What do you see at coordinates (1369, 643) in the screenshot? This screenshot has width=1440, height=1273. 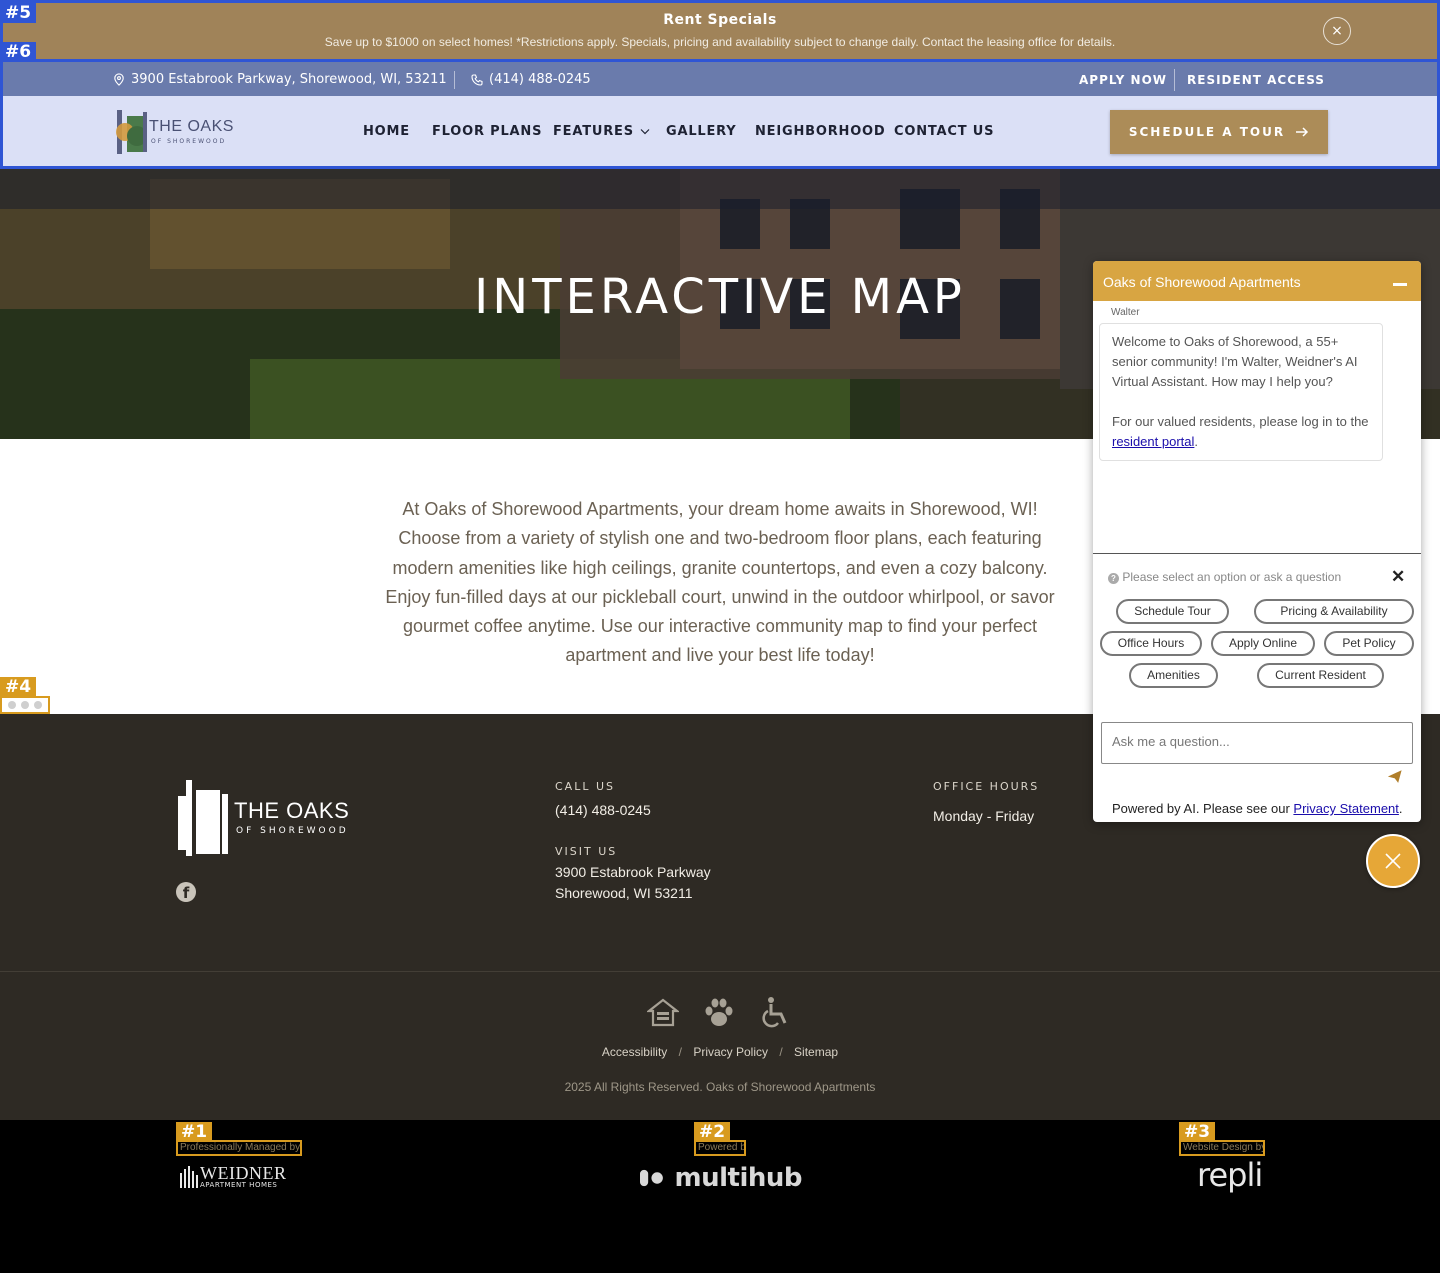 I see `chip-pet-policy: Pet Policy` at bounding box center [1369, 643].